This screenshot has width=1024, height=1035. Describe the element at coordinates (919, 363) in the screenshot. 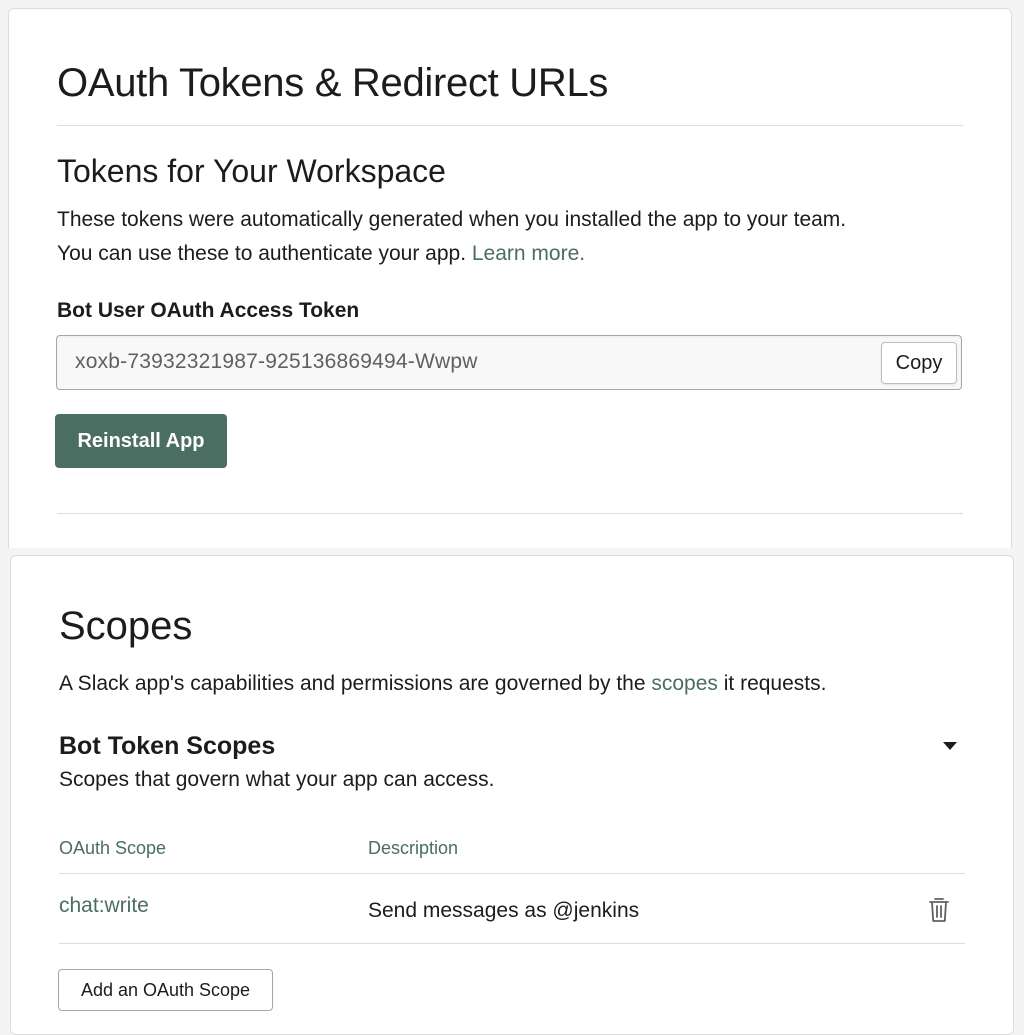

I see `copy-button: Copy` at that location.